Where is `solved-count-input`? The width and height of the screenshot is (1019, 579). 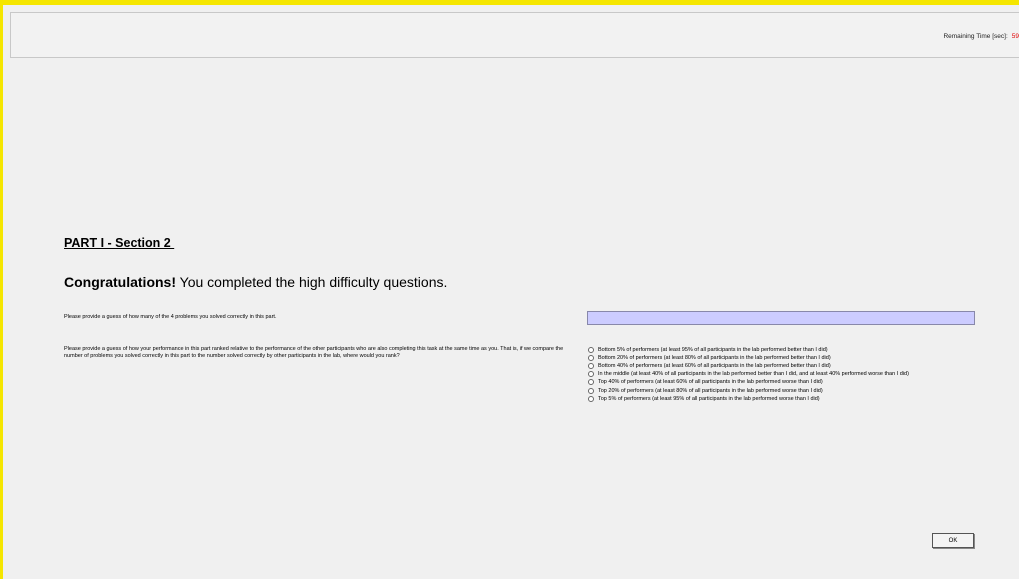
solved-count-input is located at coordinates (781, 318).